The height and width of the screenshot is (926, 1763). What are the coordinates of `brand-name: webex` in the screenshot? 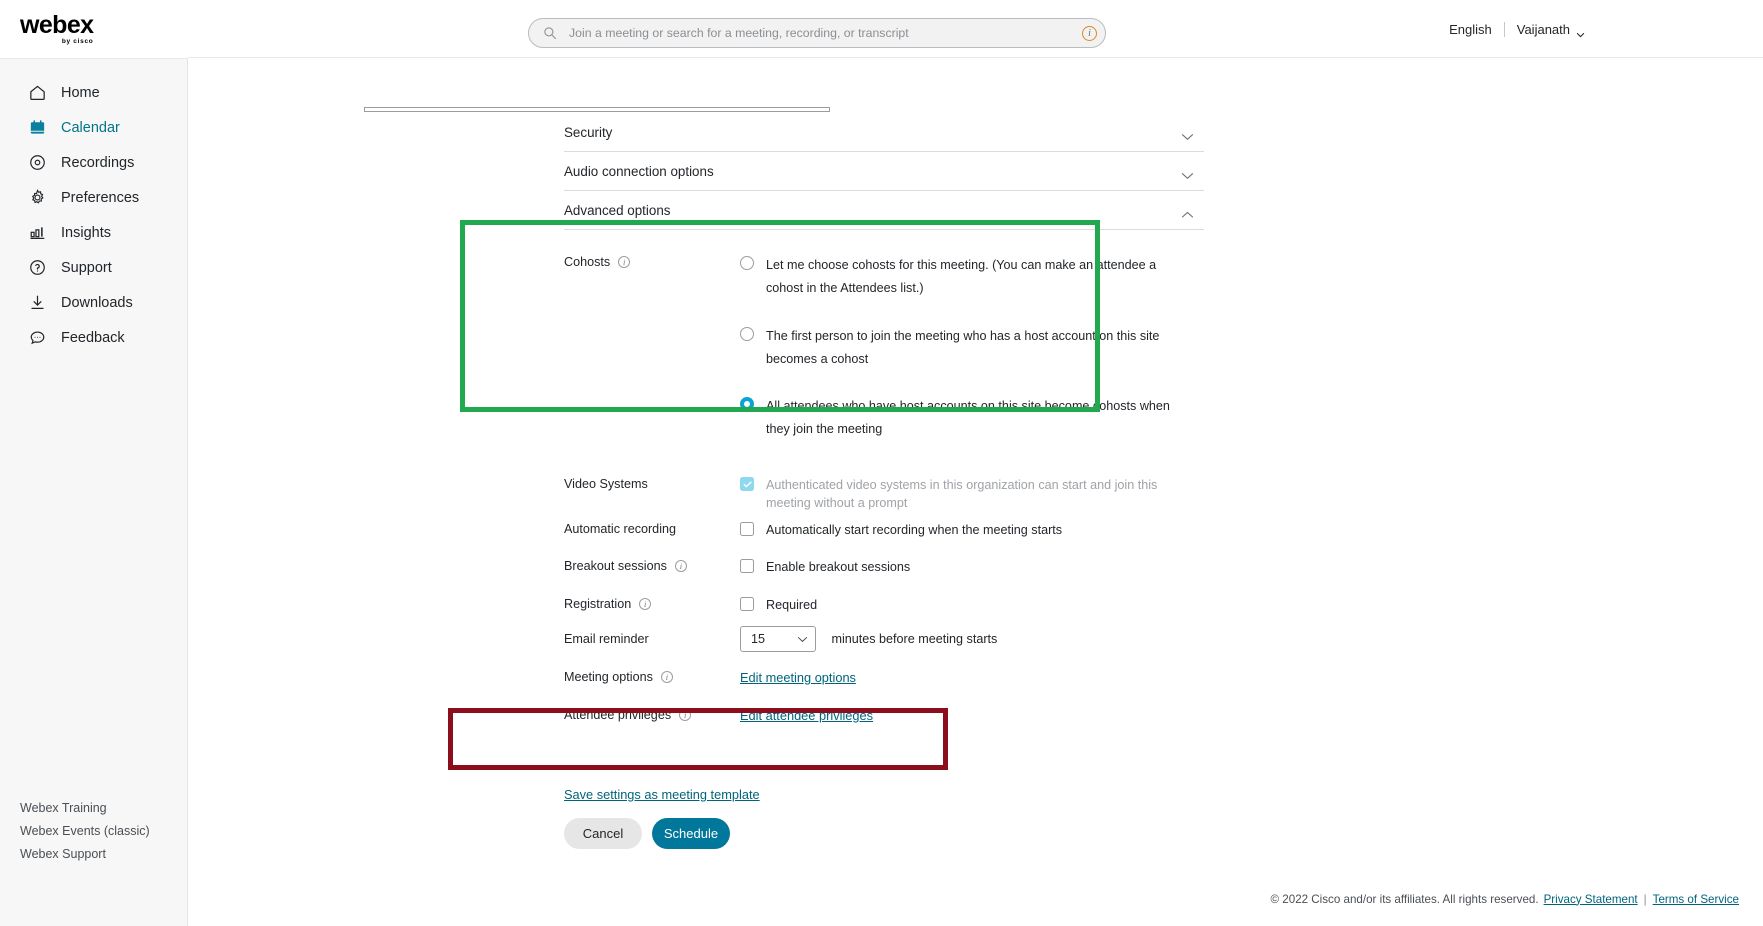 It's located at (57, 24).